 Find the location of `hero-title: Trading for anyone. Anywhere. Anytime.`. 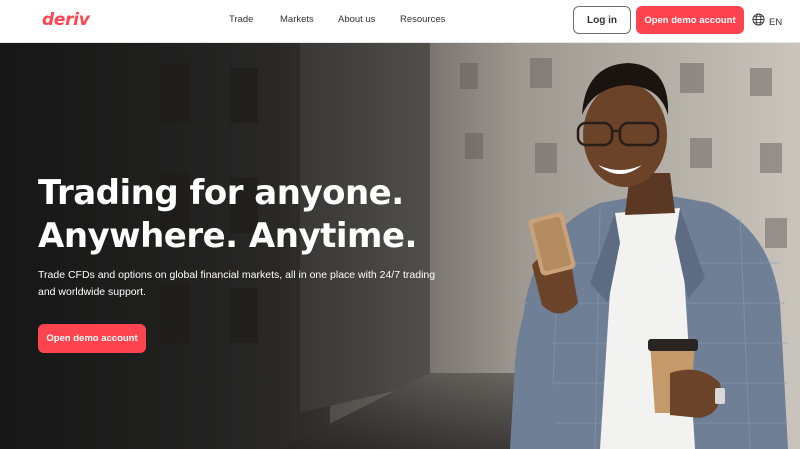

hero-title: Trading for anyone. Anywhere. Anytime. is located at coordinates (227, 215).